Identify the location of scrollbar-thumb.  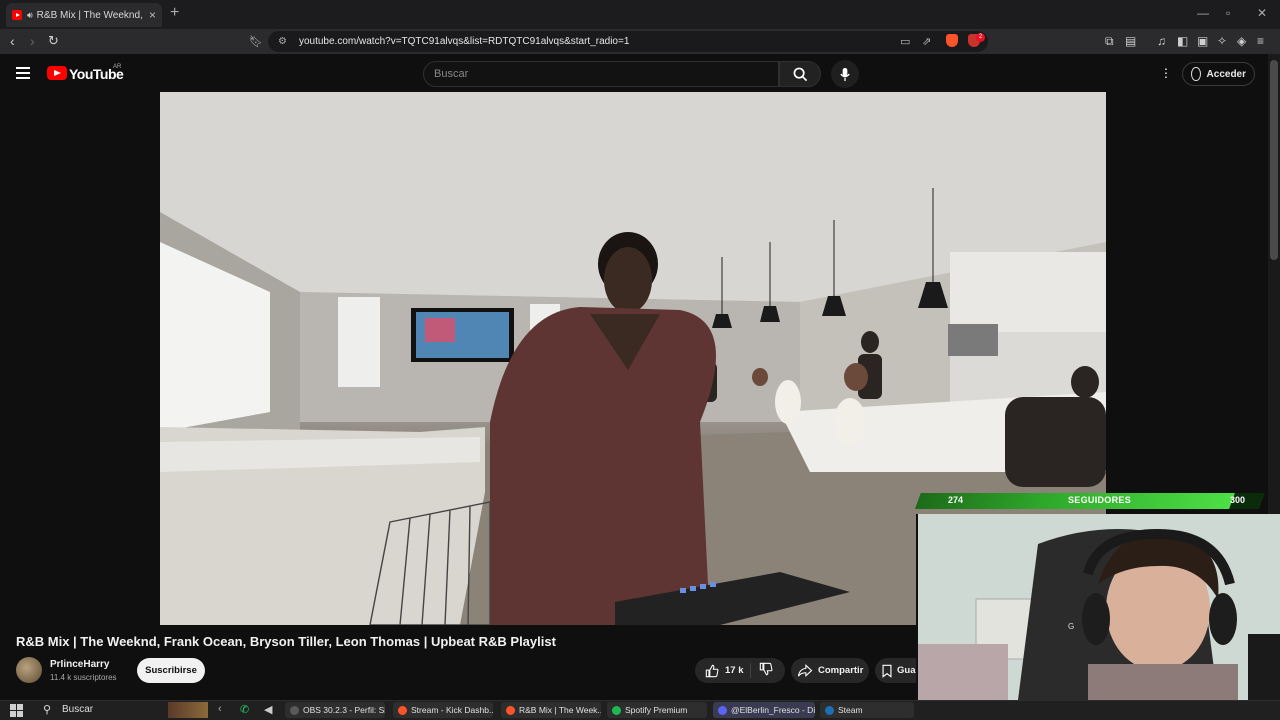
(1274, 160).